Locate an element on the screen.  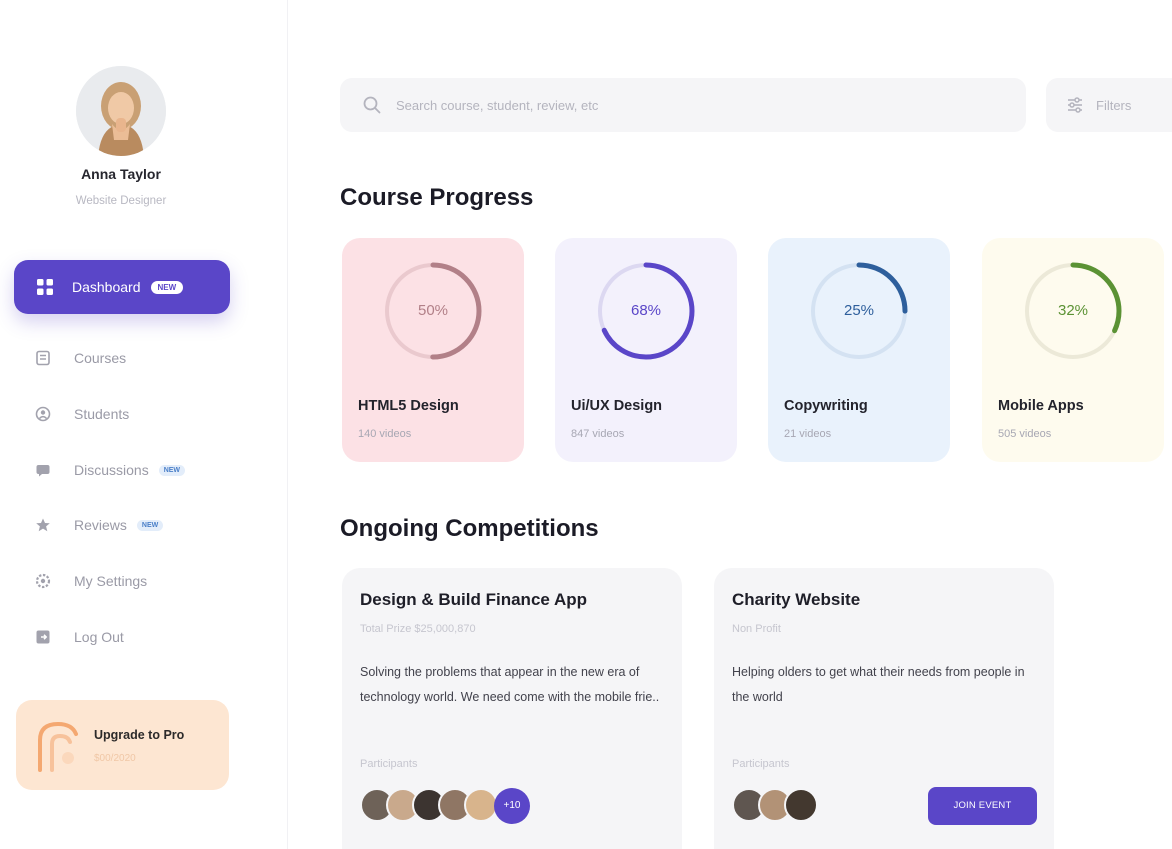
gear-icon is located at coordinates (43, 581).